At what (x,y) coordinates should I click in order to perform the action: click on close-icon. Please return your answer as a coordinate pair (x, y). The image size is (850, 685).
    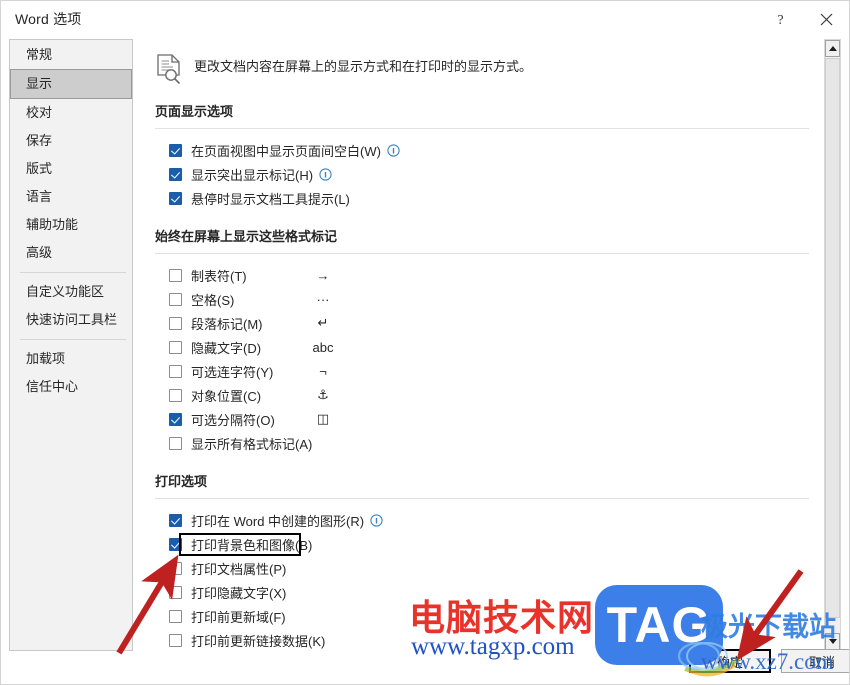
    Looking at the image, I should click on (826, 19).